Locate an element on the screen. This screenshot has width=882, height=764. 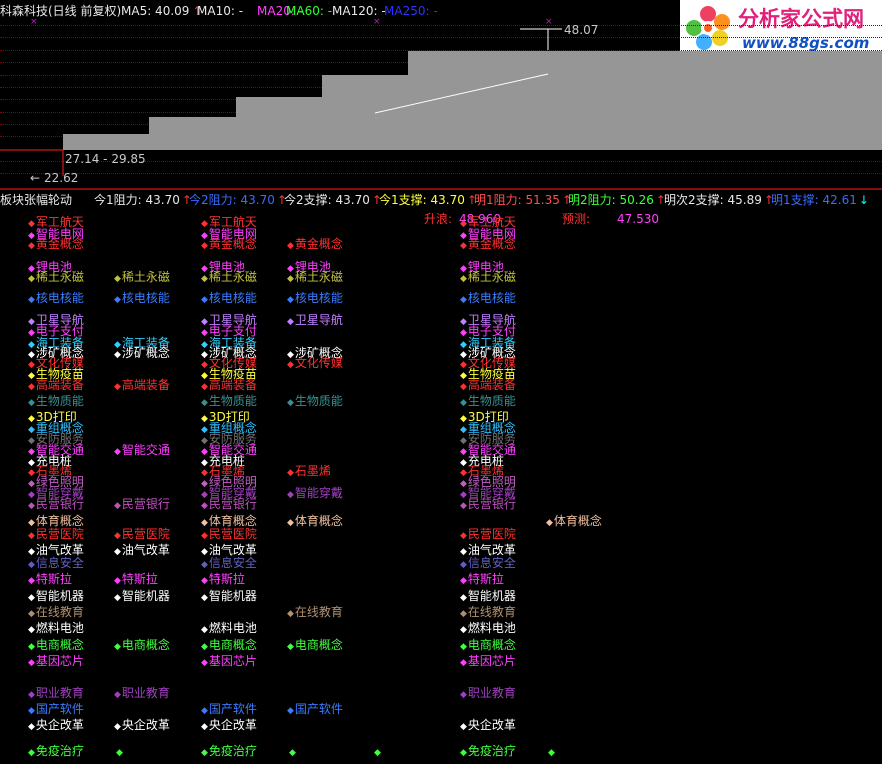
indicator-name: 板块张幅轮动 is located at coordinates (36, 200).